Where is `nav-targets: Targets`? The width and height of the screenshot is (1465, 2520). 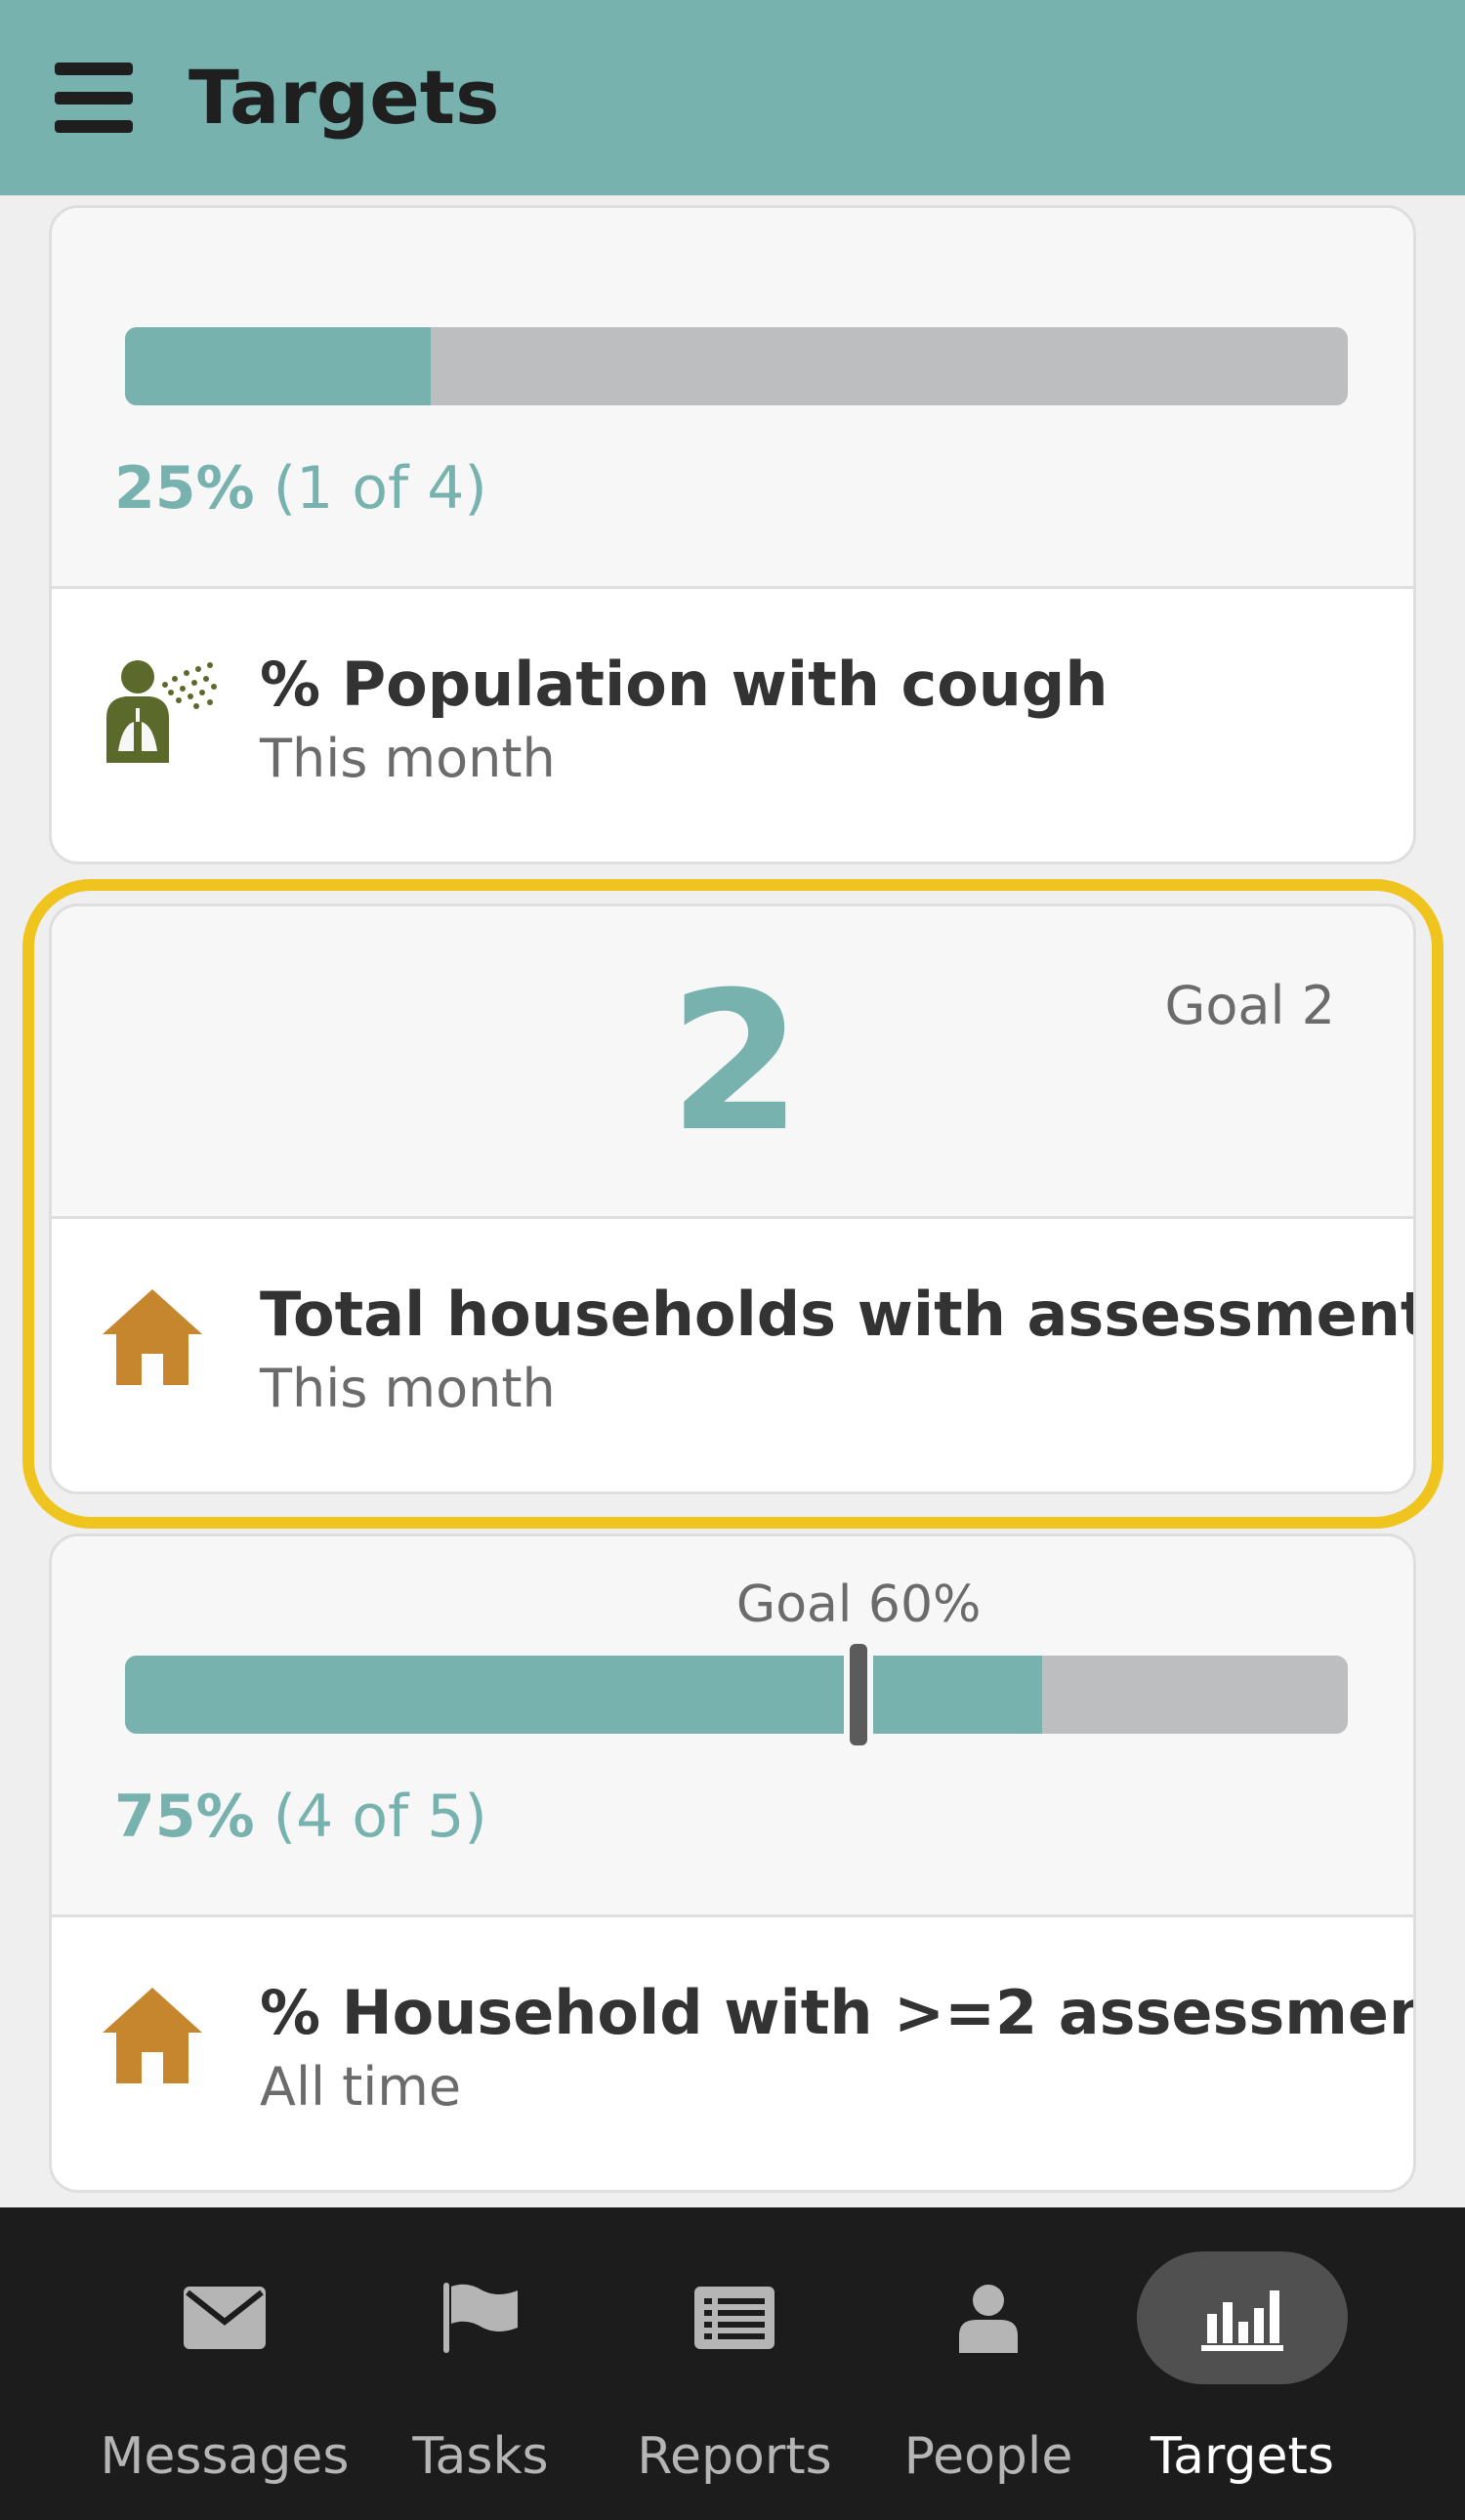
nav-targets: Targets is located at coordinates (1242, 2363).